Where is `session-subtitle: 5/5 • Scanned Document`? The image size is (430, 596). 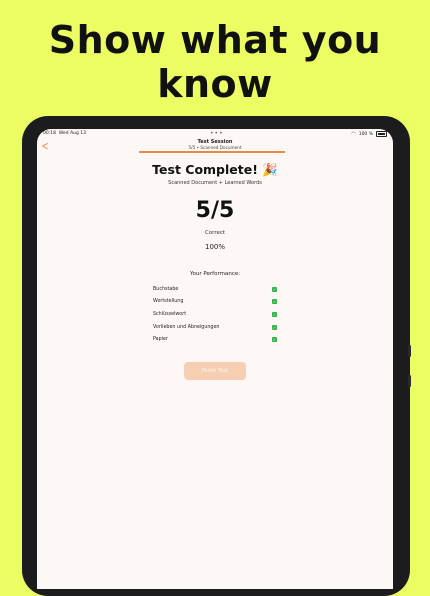
session-subtitle: 5/5 • Scanned Document is located at coordinates (215, 147).